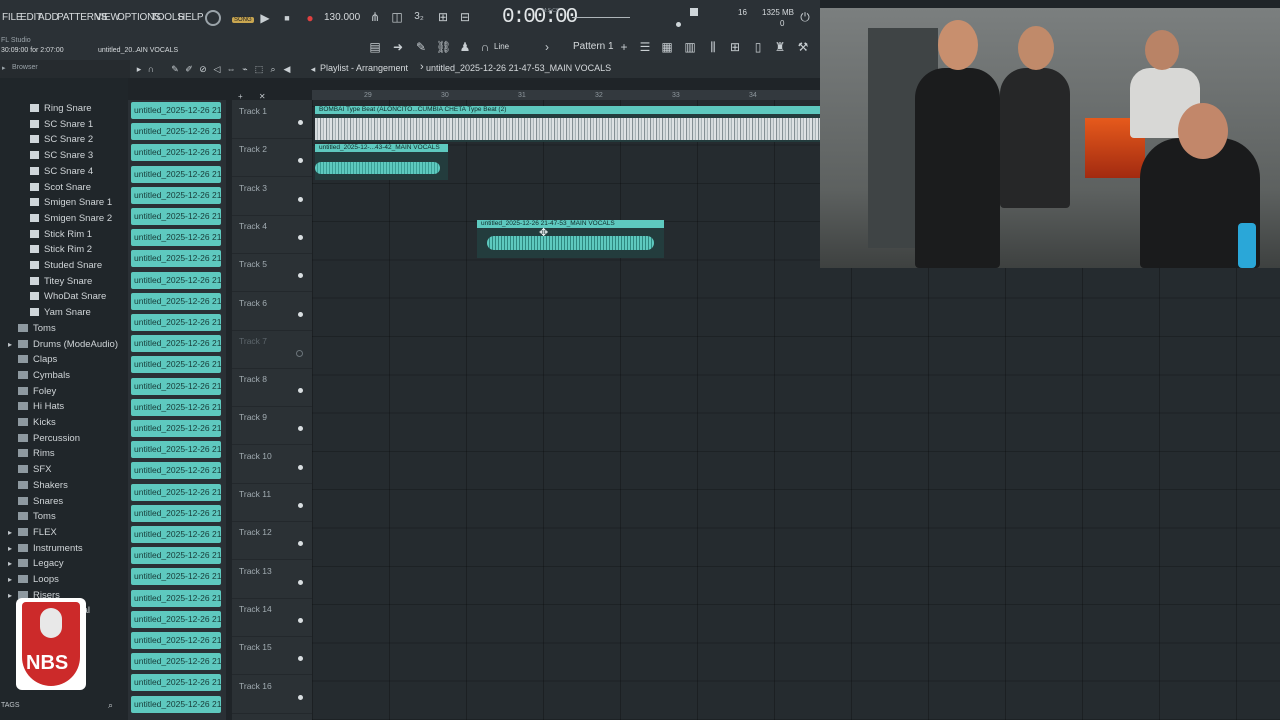 This screenshot has width=1280, height=720. What do you see at coordinates (37, 393) in the screenshot?
I see `browser-item: Foley` at bounding box center [37, 393].